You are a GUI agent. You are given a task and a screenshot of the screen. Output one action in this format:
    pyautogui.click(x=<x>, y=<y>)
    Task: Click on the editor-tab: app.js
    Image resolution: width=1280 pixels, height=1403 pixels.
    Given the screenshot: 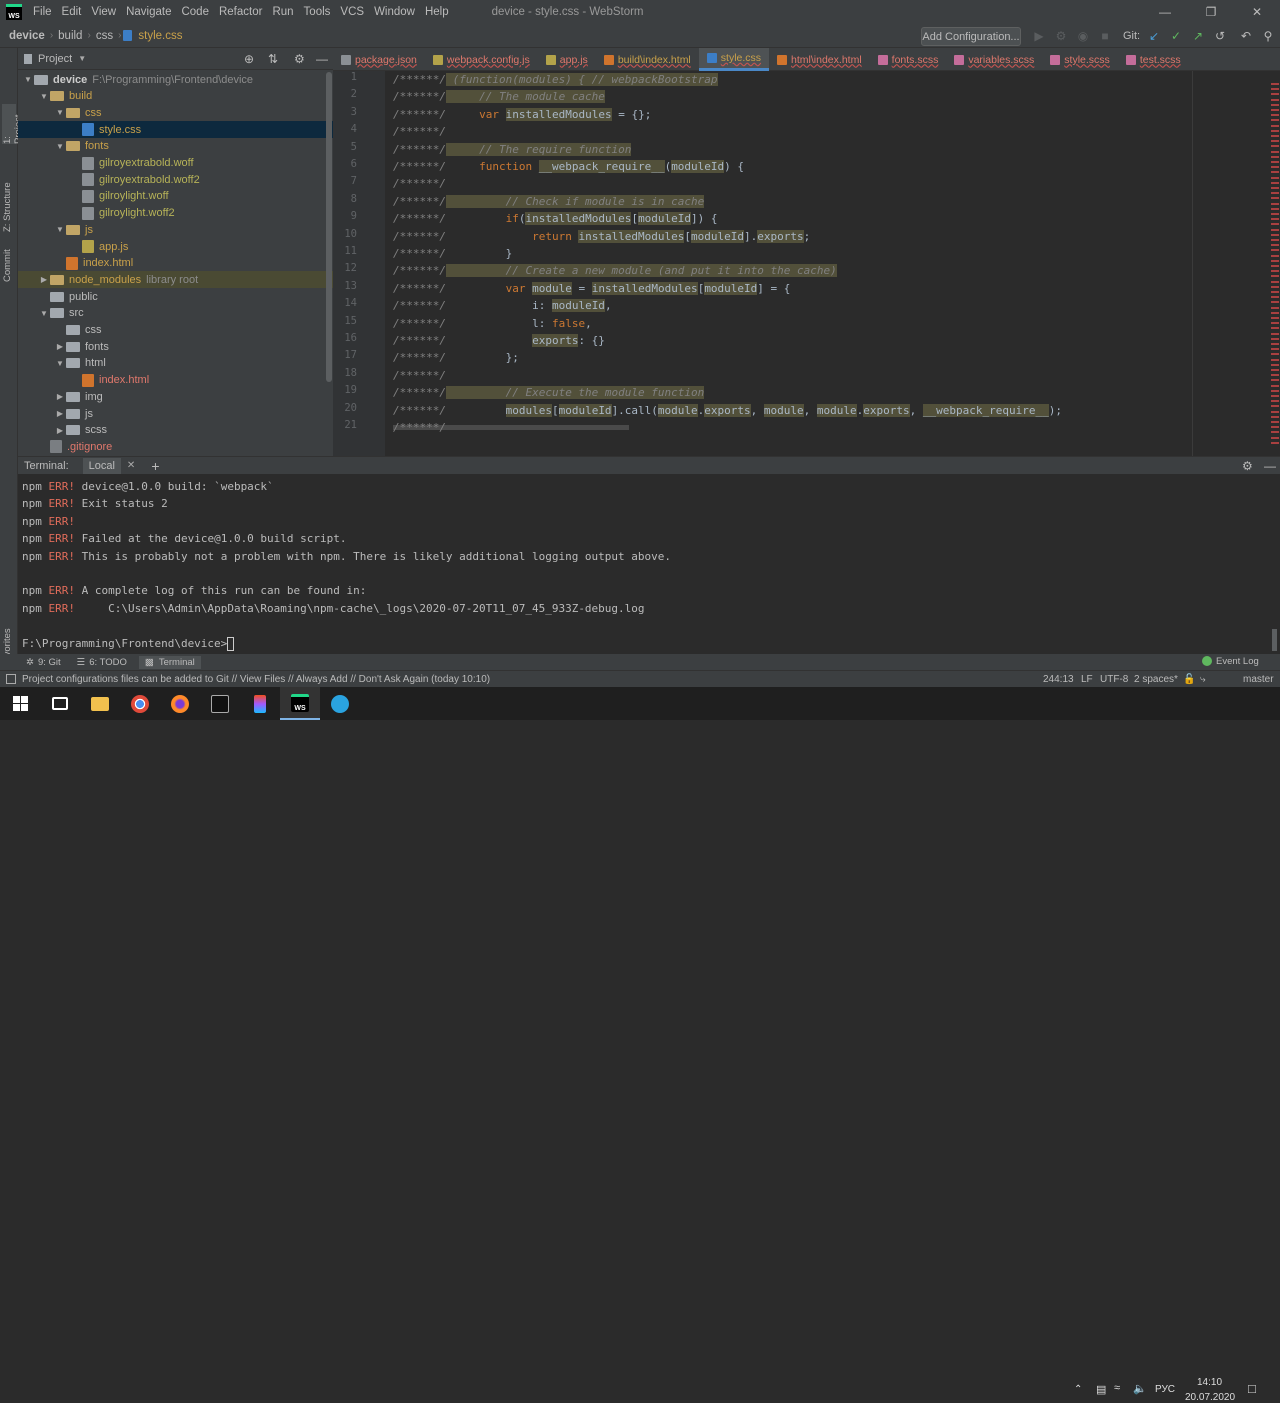 What is the action you would take?
    pyautogui.click(x=567, y=59)
    